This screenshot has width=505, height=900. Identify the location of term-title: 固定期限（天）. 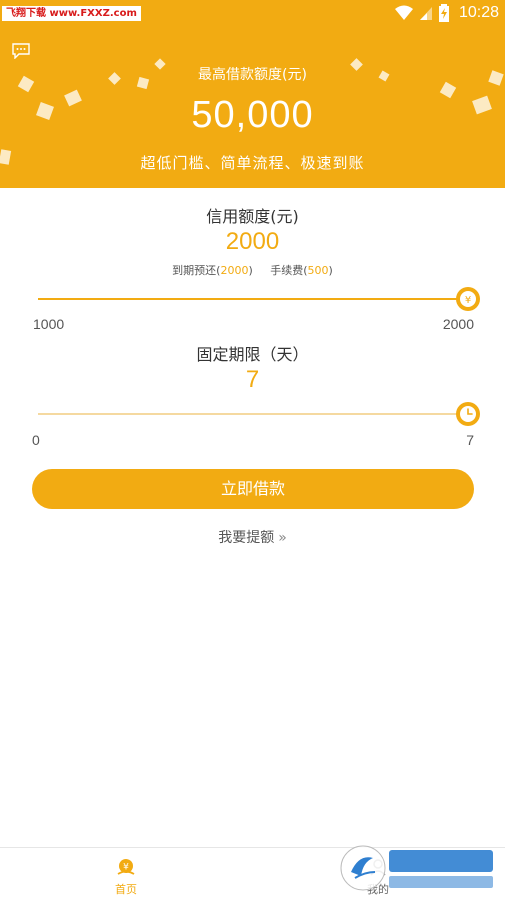
(252, 354).